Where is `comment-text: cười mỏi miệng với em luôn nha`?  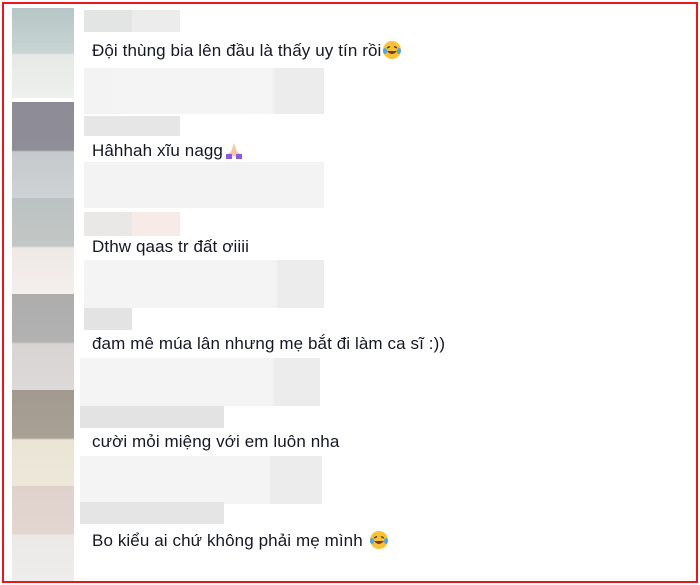
comment-text: cười mỏi miệng với em luôn nha is located at coordinates (215, 442).